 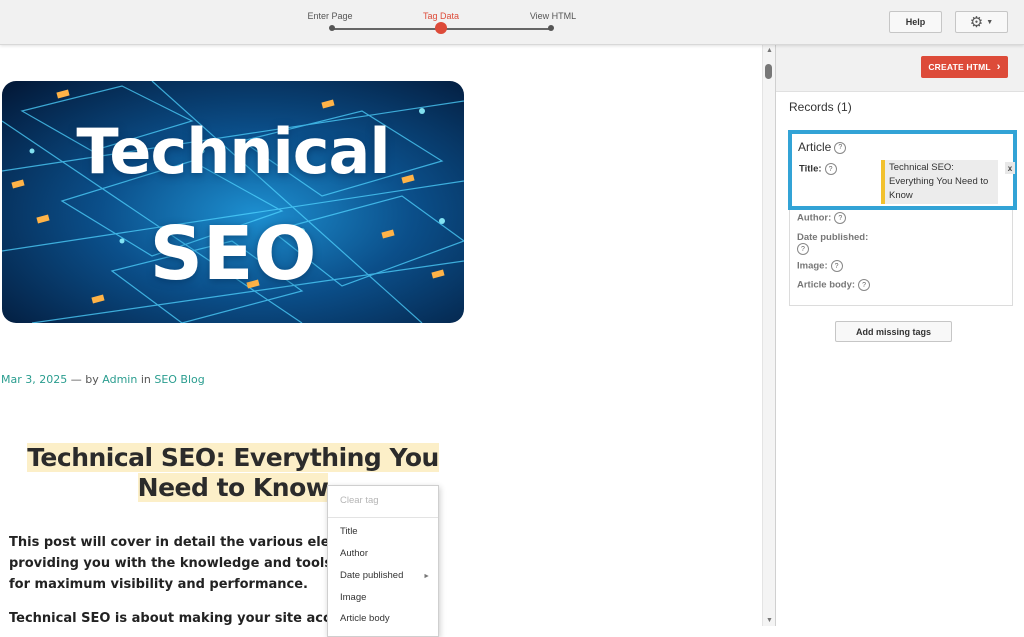 I want to click on author-field-label: Author:?, so click(x=822, y=218).